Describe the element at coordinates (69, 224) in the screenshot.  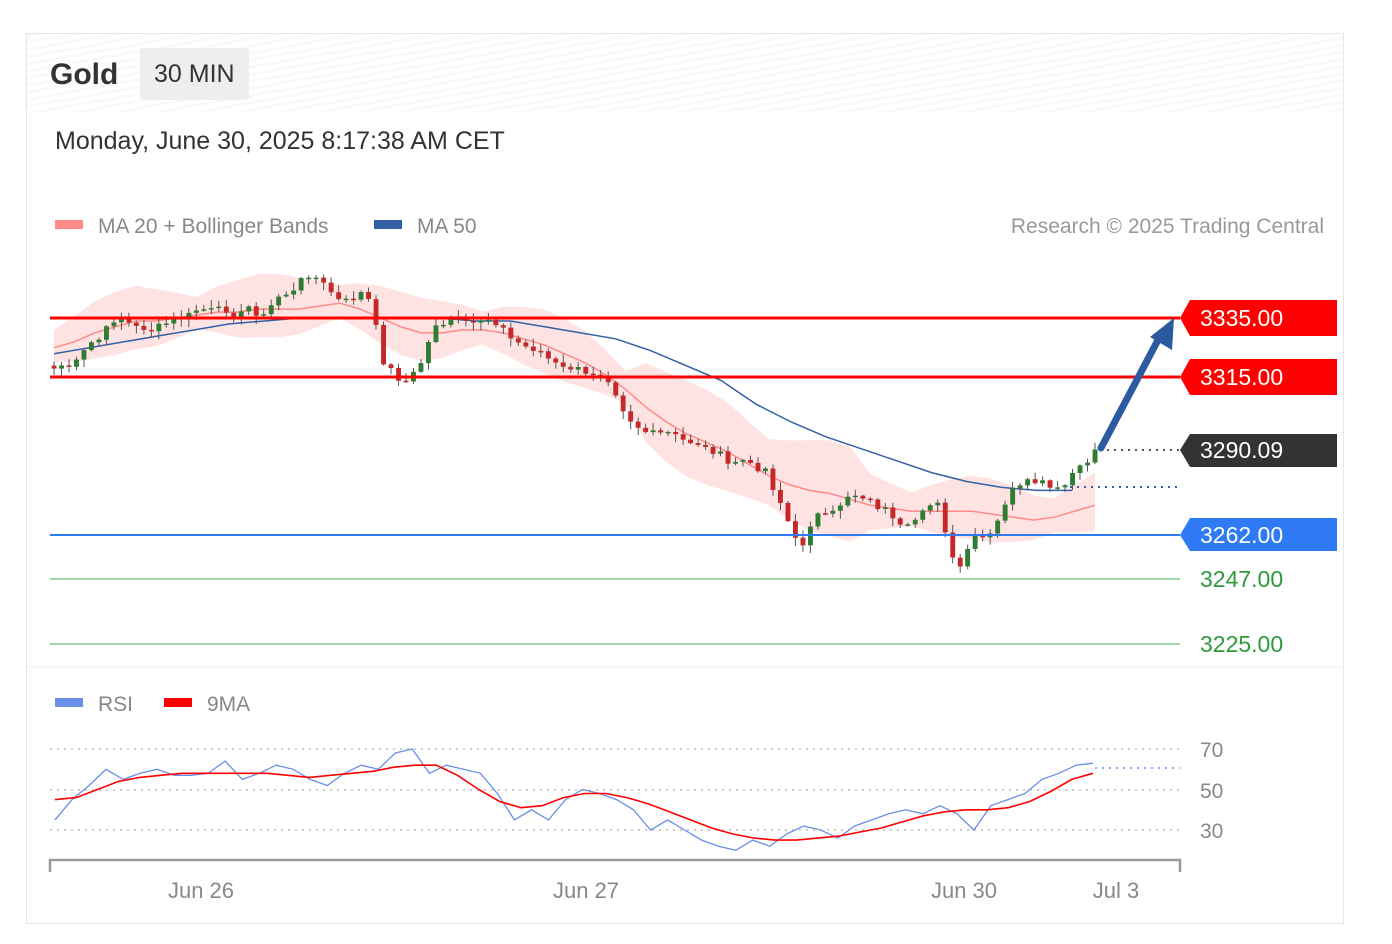
I see `ma20-legend-swatch` at that location.